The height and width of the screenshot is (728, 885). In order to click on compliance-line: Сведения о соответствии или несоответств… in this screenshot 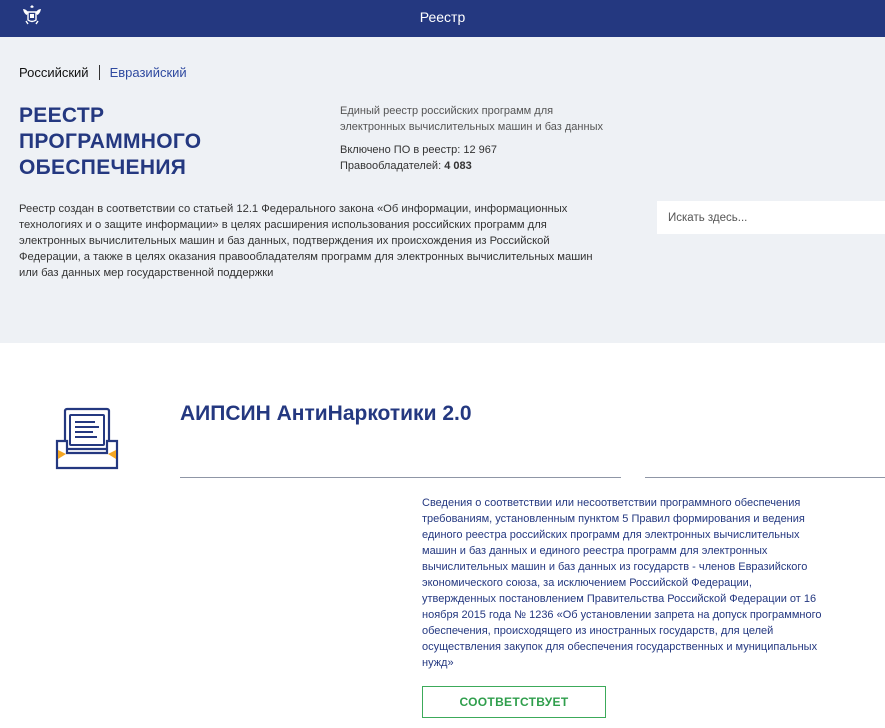, I will do `click(611, 503)`.